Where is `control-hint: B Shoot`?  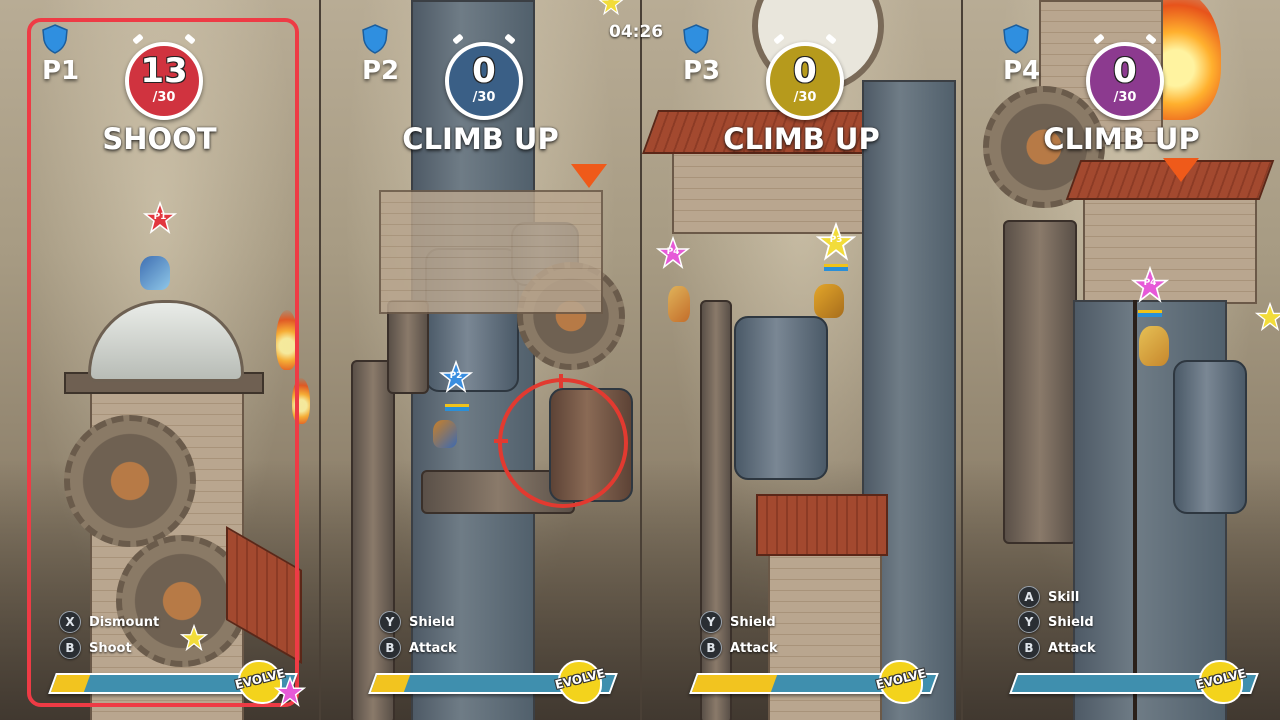
control-hint: B Shoot is located at coordinates (95, 648).